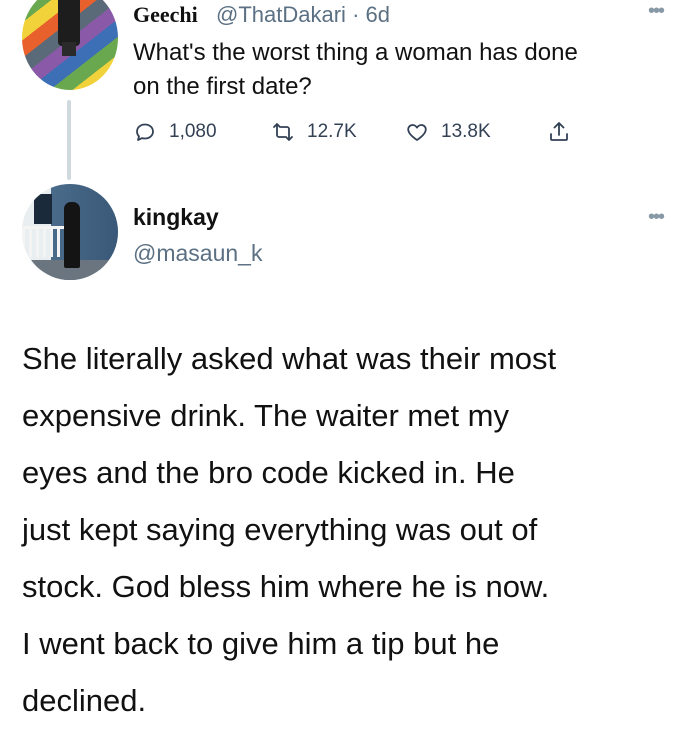  I want to click on reply-body-line: stock. God bless him where he is now., so click(286, 586).